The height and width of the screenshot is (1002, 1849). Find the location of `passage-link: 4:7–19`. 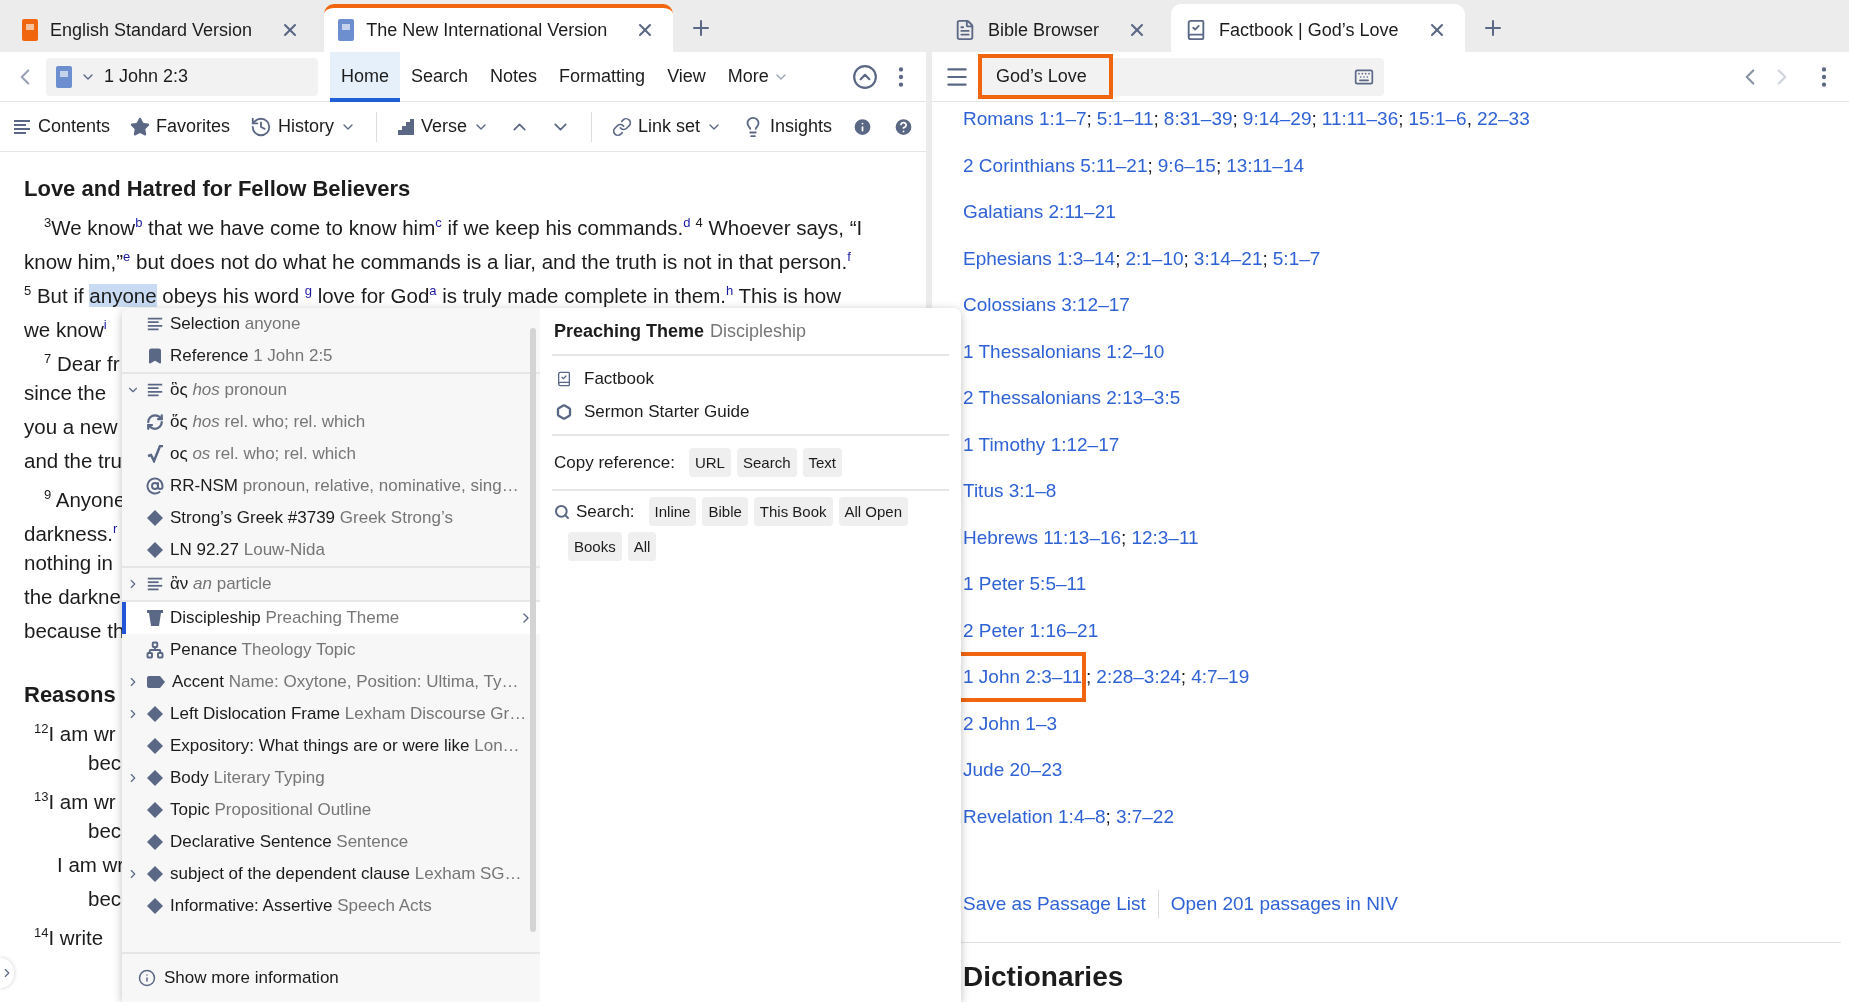

passage-link: 4:7–19 is located at coordinates (1220, 677).